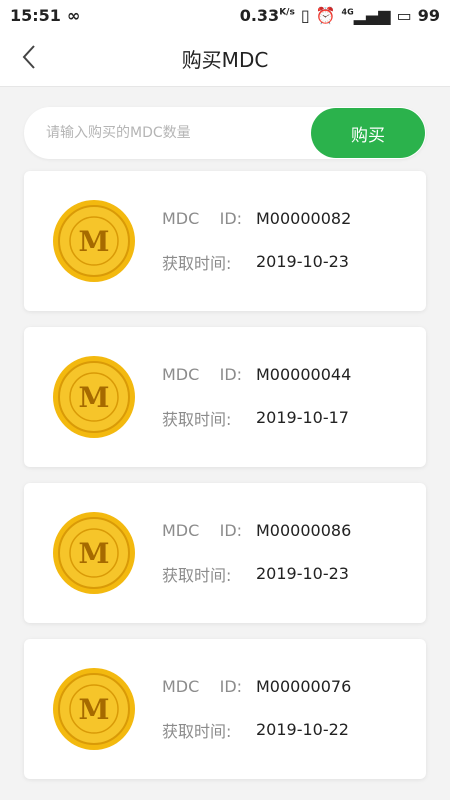  What do you see at coordinates (35, 15) in the screenshot?
I see `status-time: 15:51` at bounding box center [35, 15].